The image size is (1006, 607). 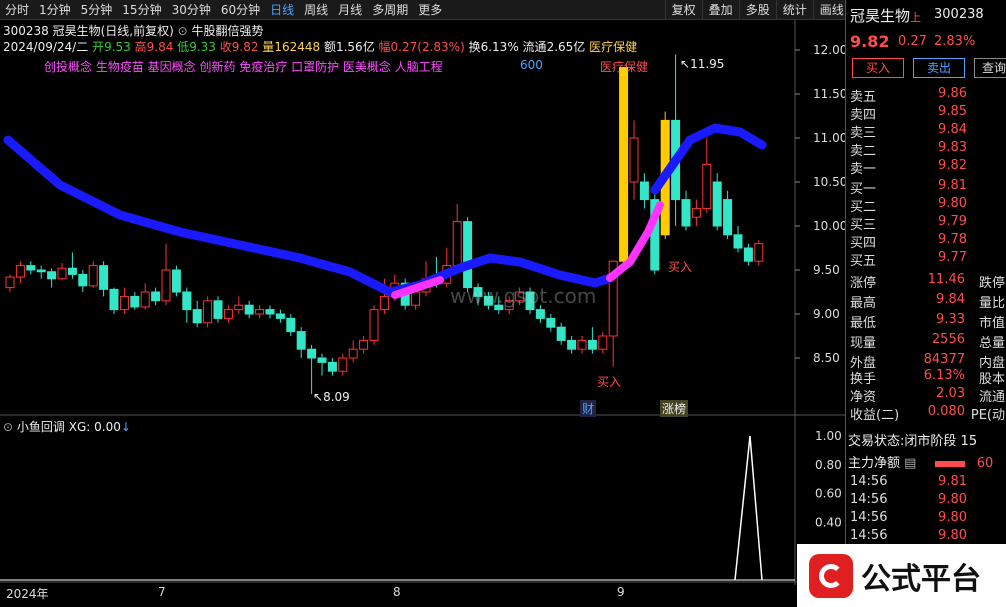 I want to click on stat2-row: 换手 6.13% 股本, so click(x=927, y=377).